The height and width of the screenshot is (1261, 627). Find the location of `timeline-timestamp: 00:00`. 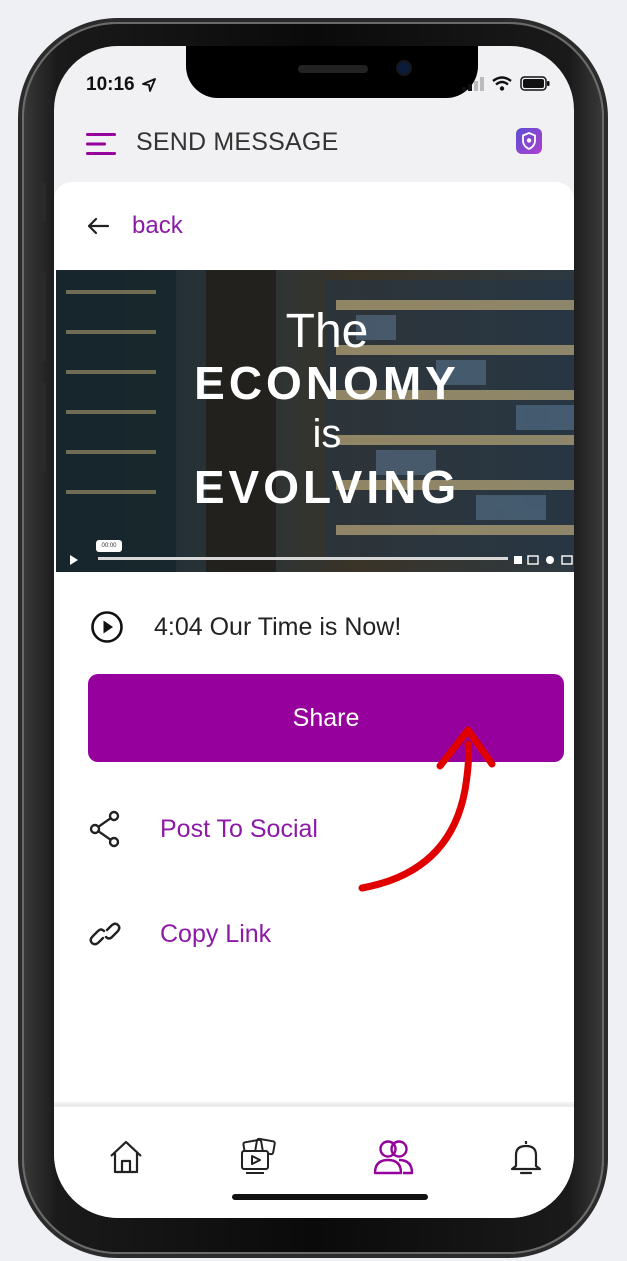

timeline-timestamp: 00:00 is located at coordinates (109, 546).